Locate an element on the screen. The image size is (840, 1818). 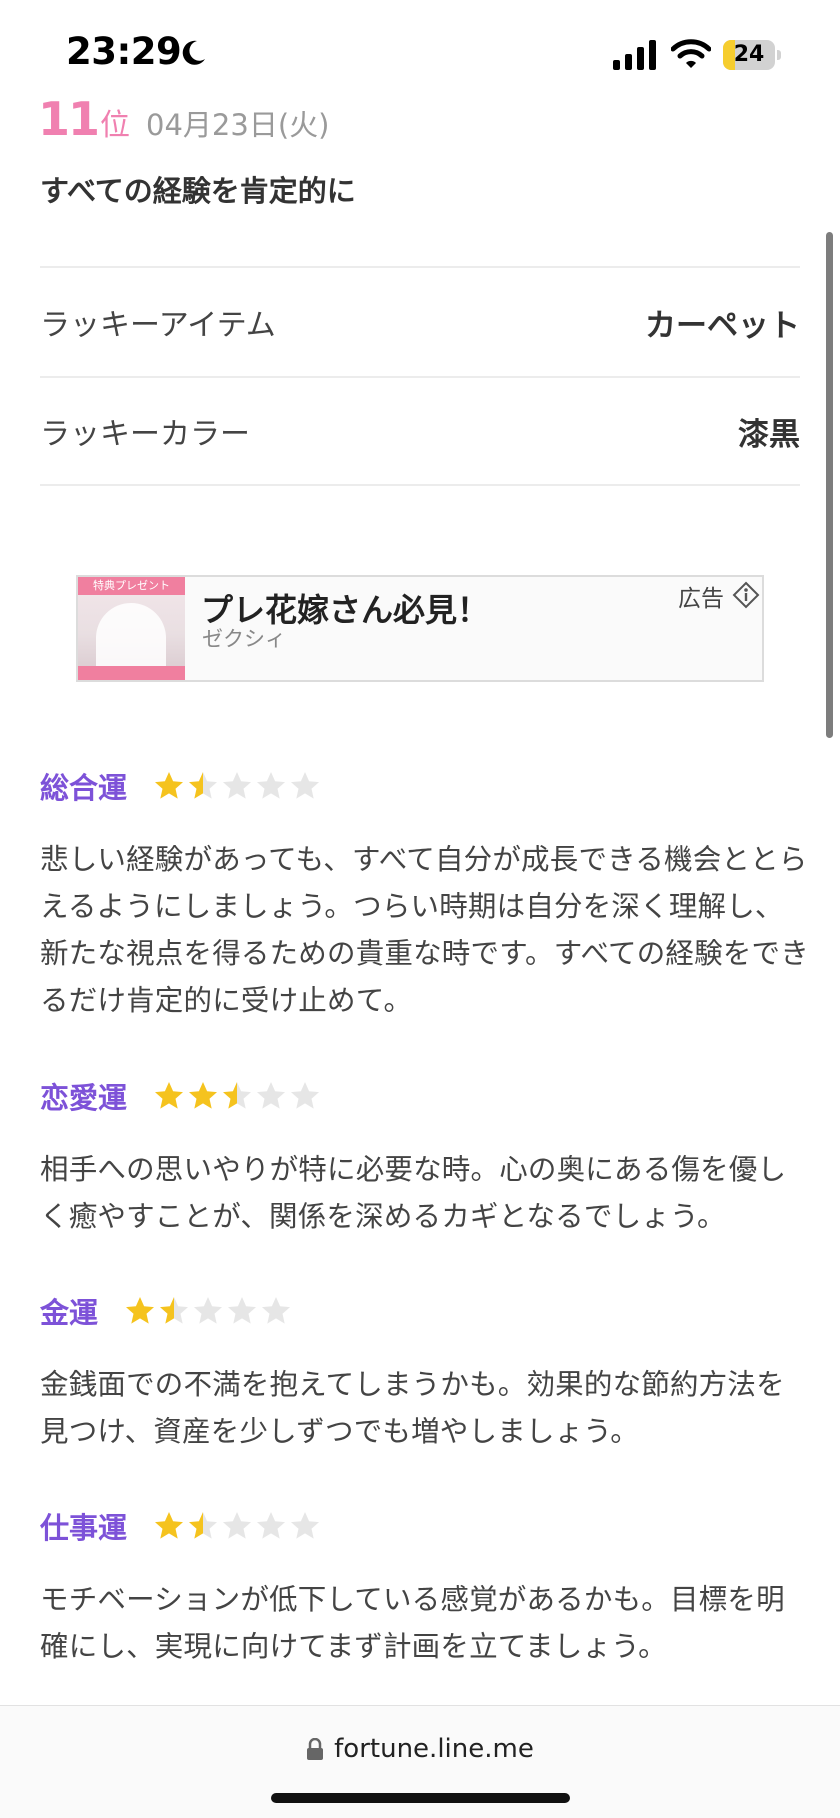
rank-number: 11 is located at coordinates (69, 119).